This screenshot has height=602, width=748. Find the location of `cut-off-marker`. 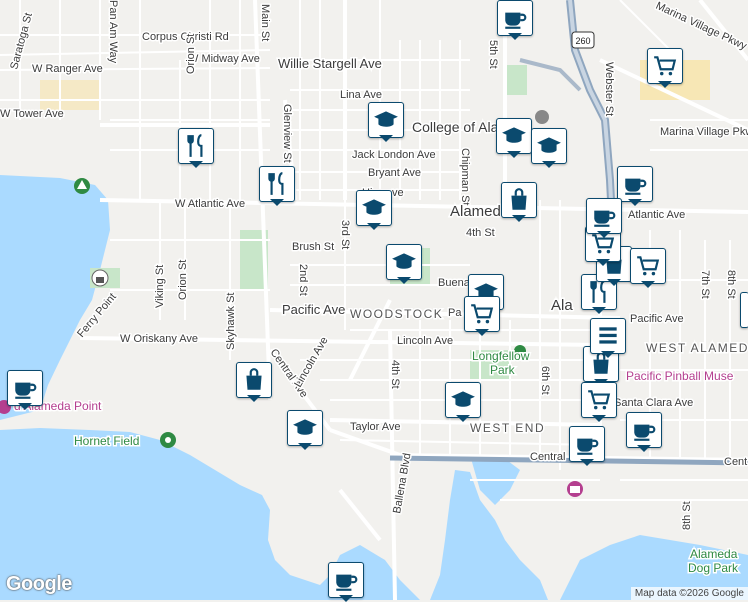

cut-off-marker is located at coordinates (744, 312).